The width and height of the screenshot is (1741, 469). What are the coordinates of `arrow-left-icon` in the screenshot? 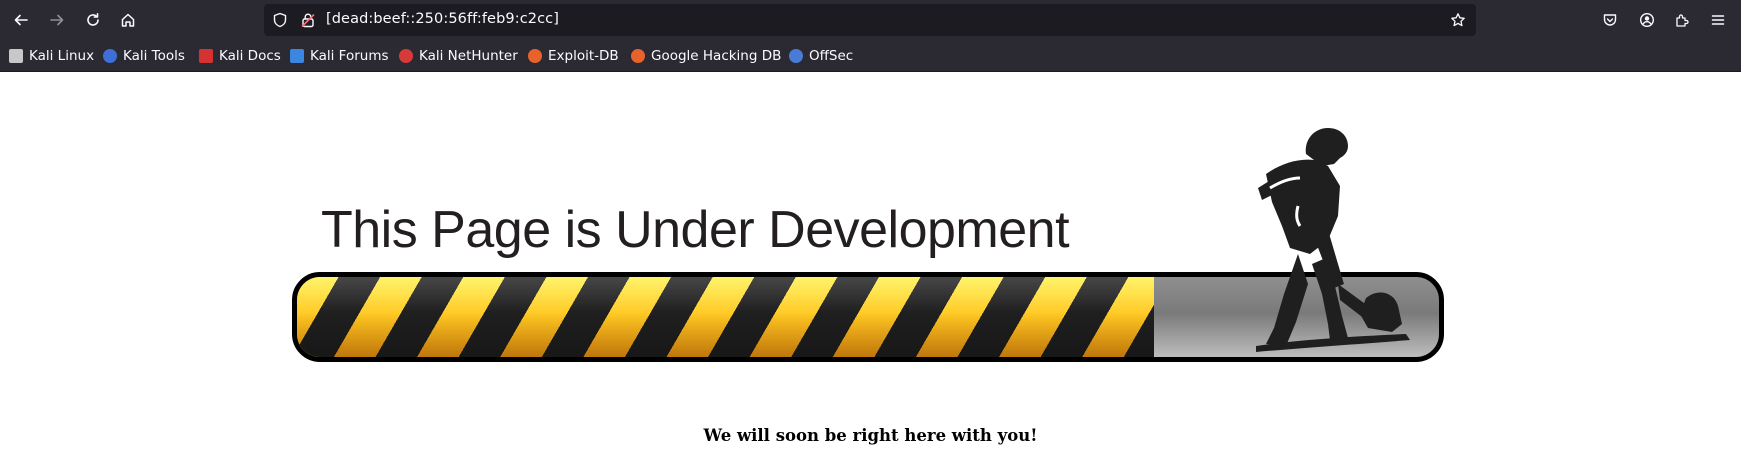 It's located at (21, 20).